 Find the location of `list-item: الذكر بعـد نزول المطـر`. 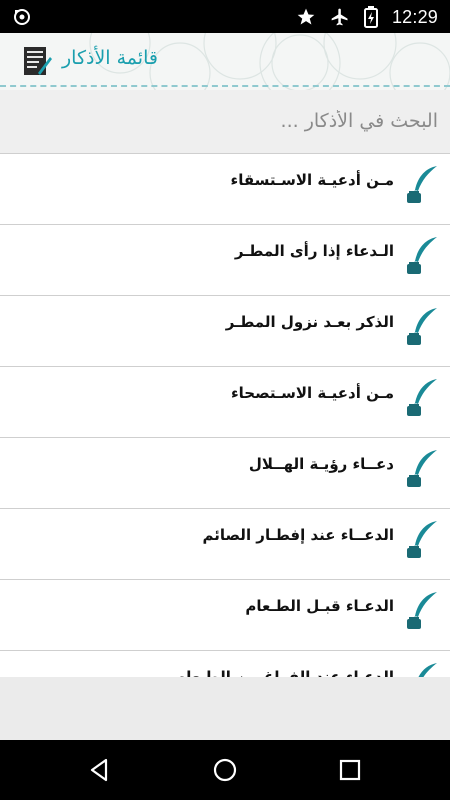

list-item: الذكر بعـد نزول المطـر is located at coordinates (225, 331).